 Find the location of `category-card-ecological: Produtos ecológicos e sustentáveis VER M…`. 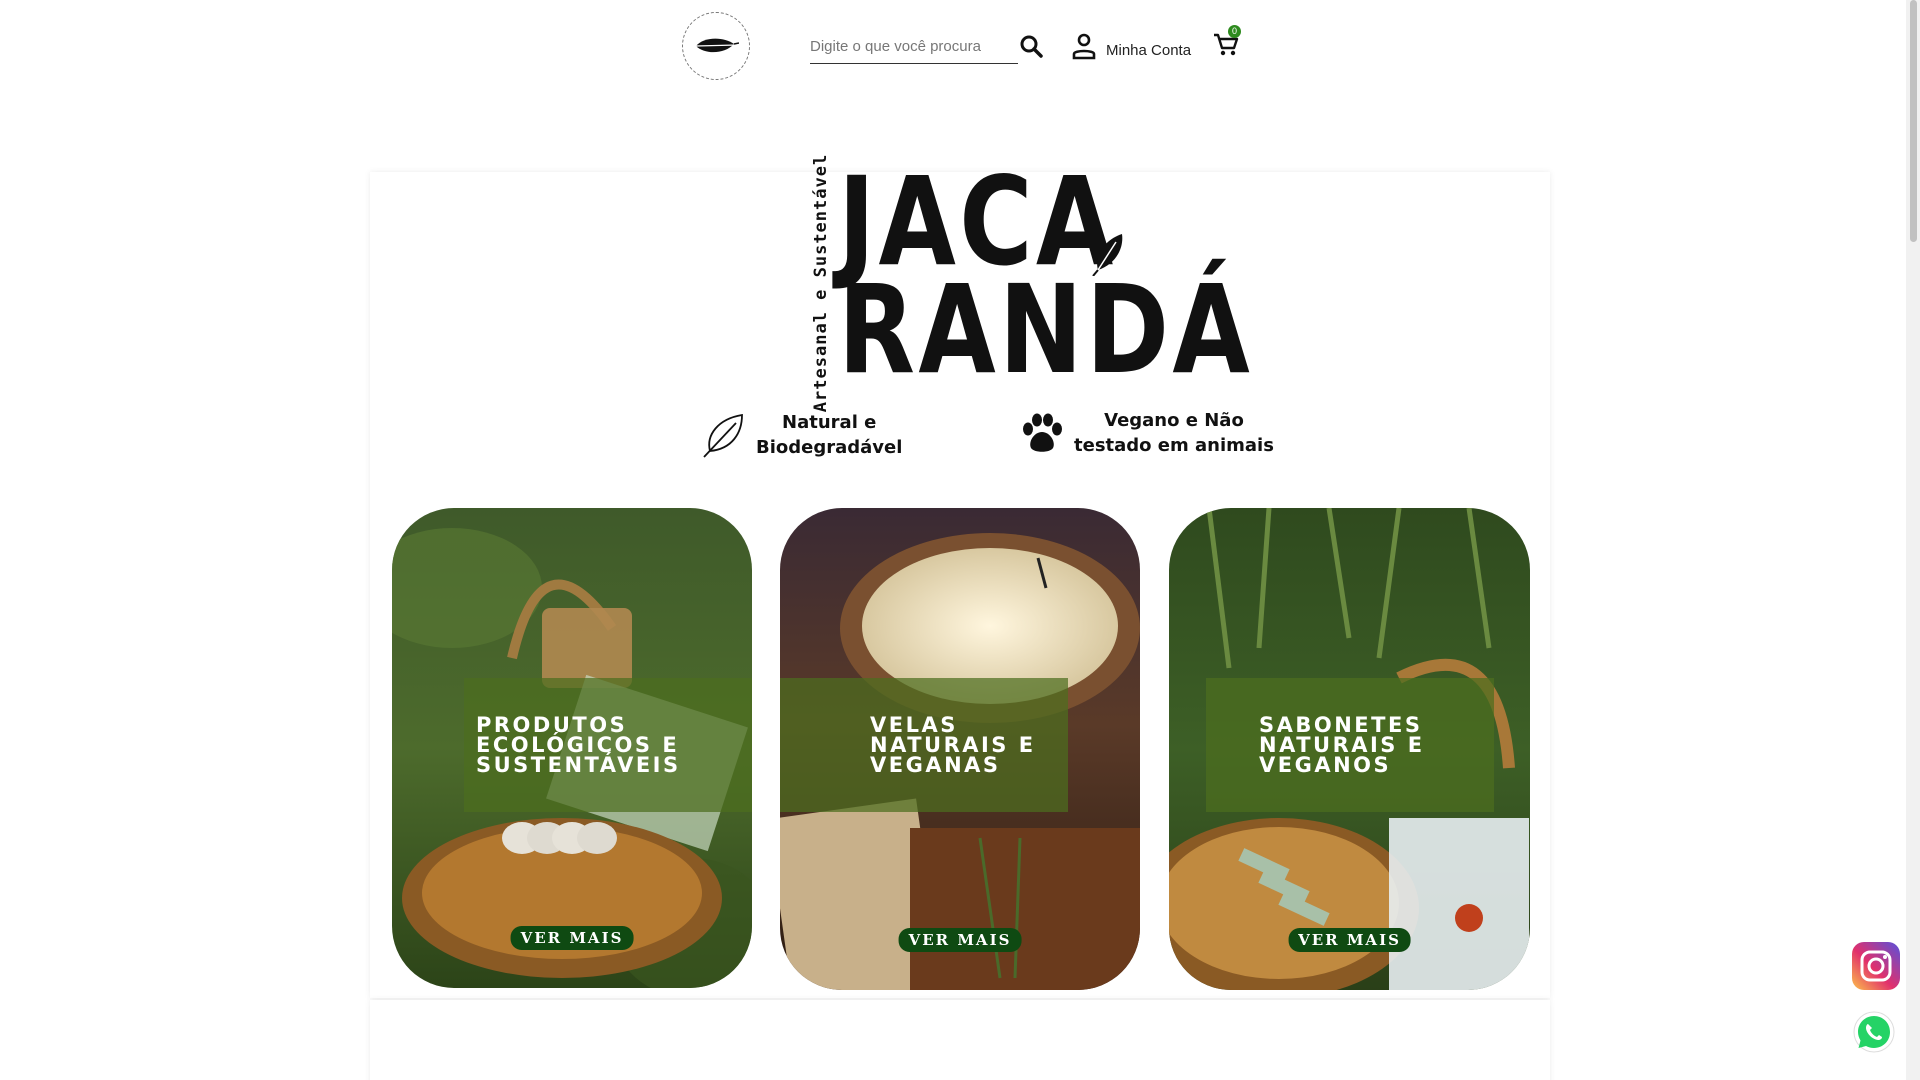

category-card-ecological: Produtos ecológicos e sustentáveis VER M… is located at coordinates (572, 748).